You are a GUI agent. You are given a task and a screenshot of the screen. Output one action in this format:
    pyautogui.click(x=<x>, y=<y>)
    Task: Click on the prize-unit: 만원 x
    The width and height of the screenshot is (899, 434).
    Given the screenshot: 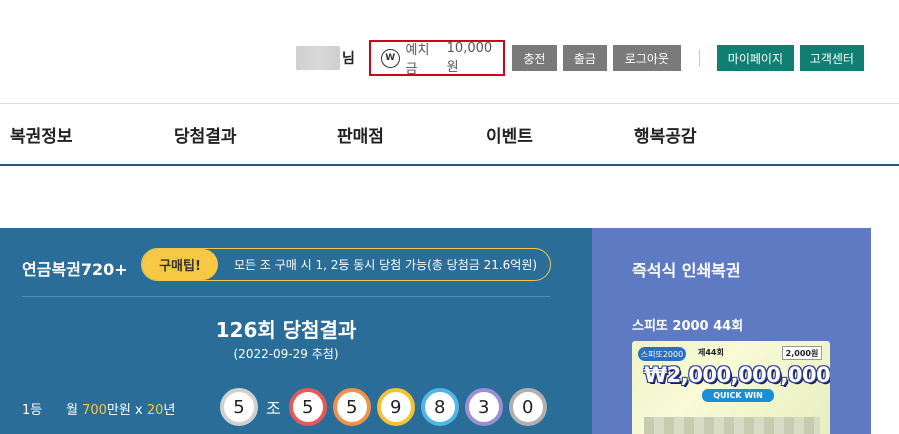 What is the action you would take?
    pyautogui.click(x=126, y=410)
    